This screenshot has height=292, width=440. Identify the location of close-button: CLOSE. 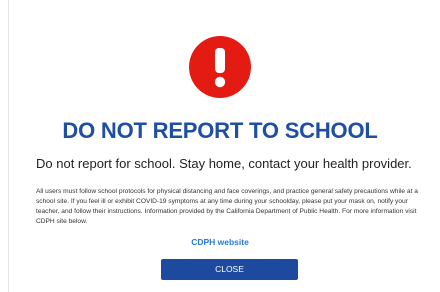
(229, 269).